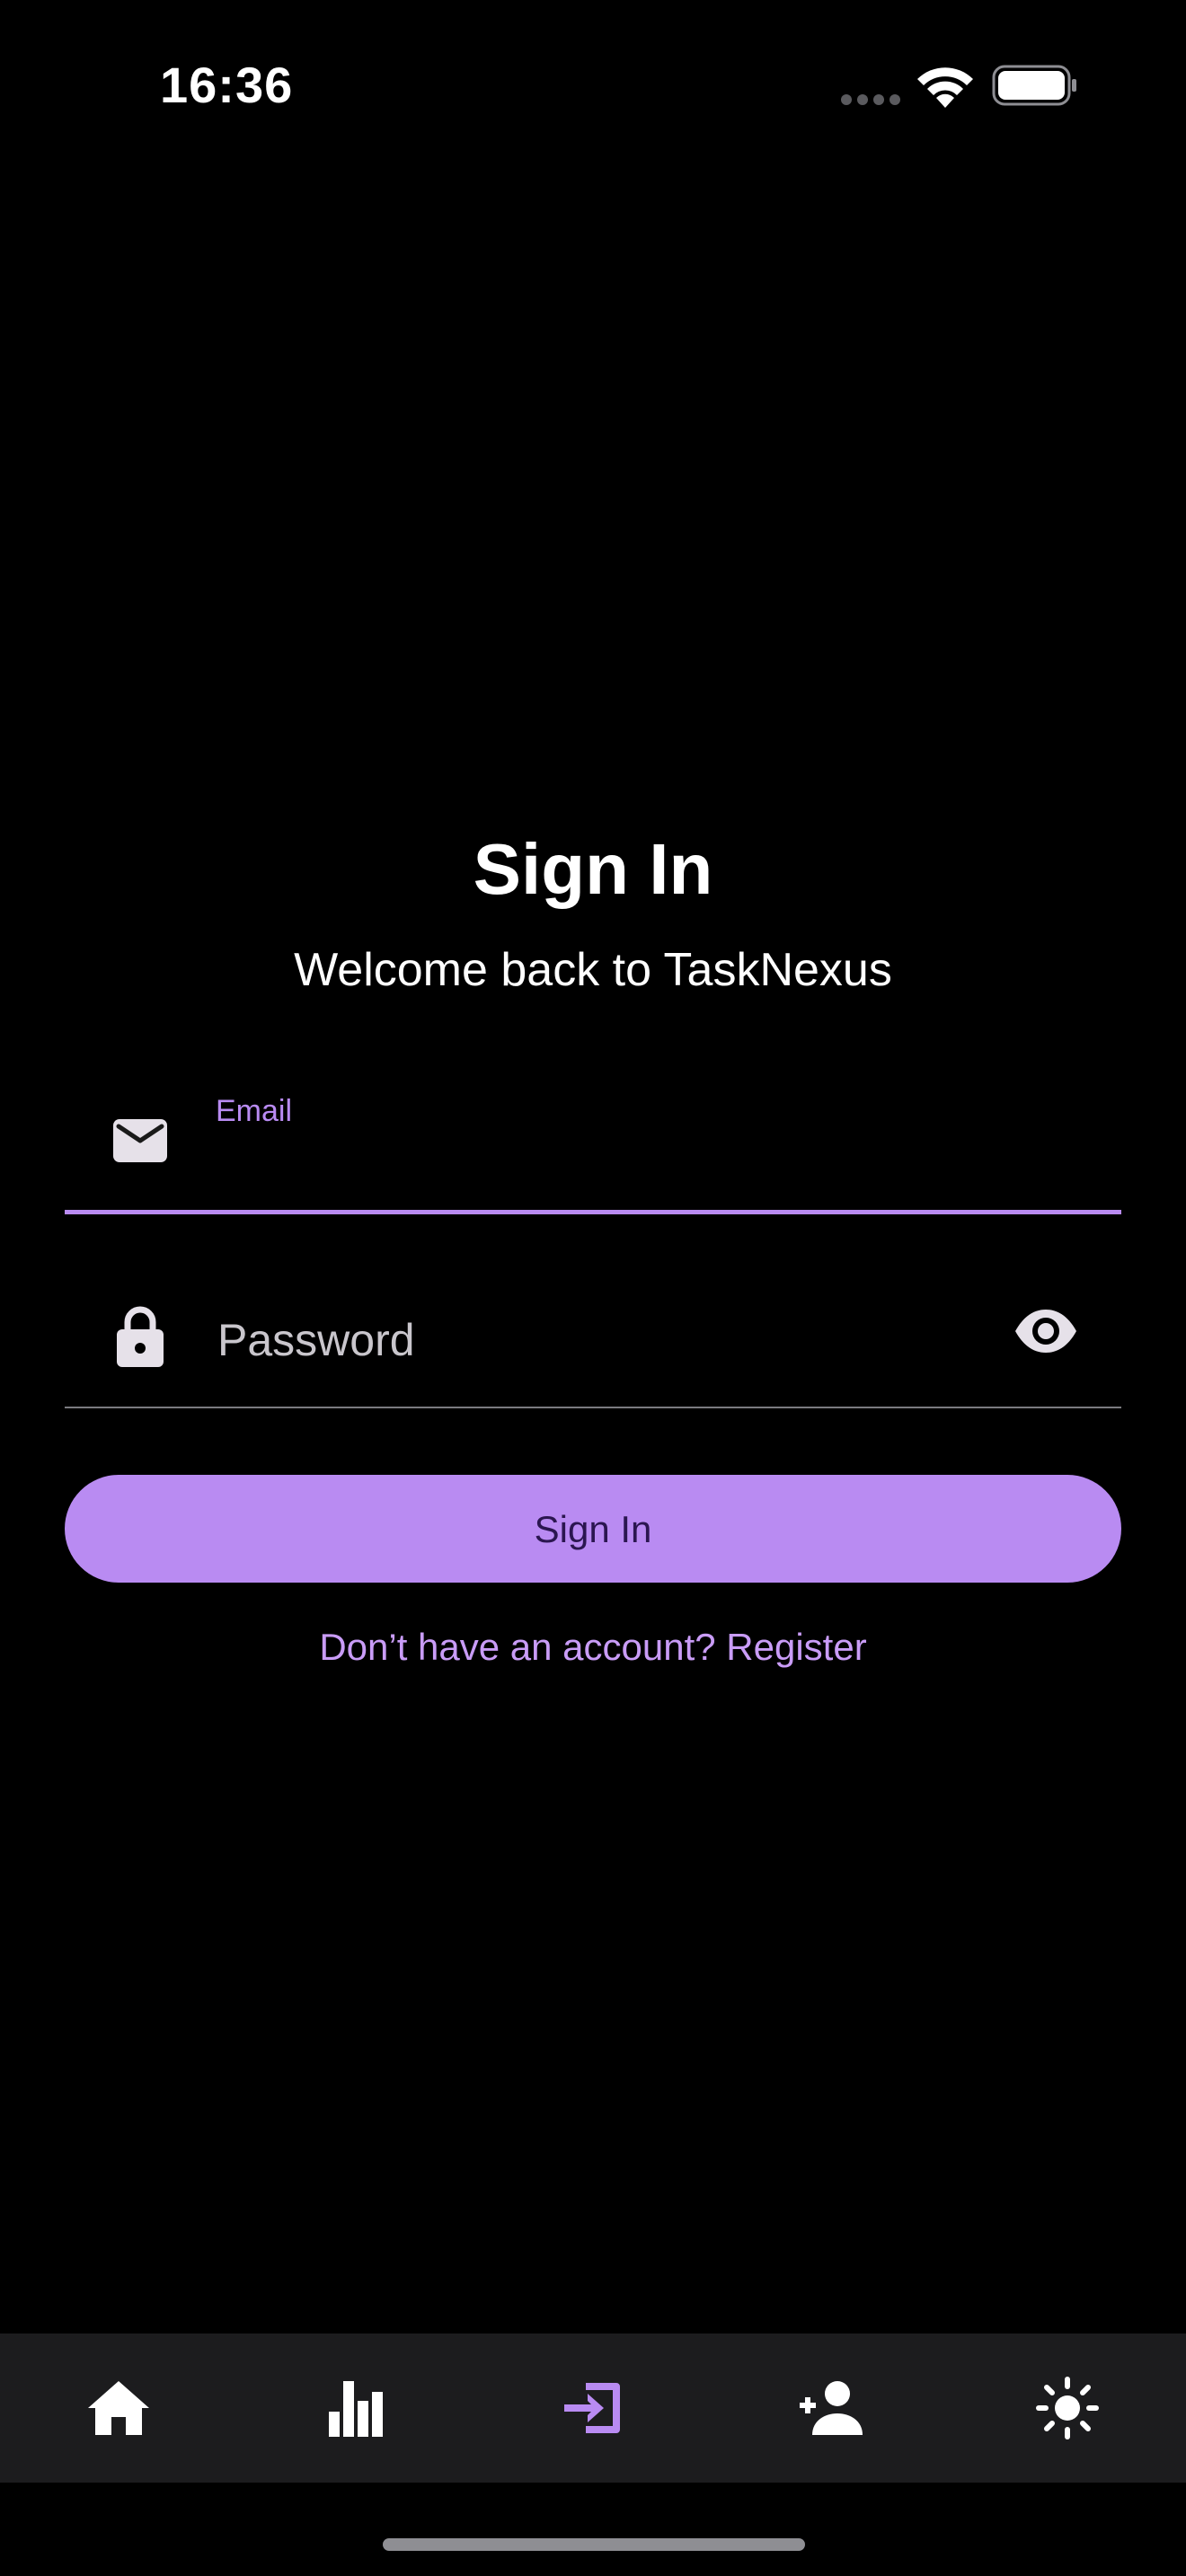 This screenshot has height=2576, width=1186. I want to click on wifi-icon, so click(945, 87).